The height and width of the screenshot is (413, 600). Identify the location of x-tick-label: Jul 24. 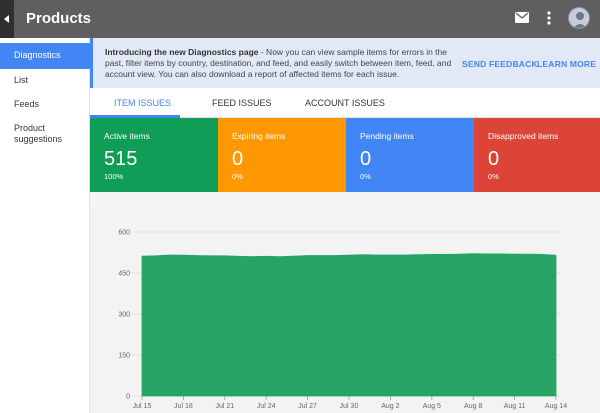
(266, 406).